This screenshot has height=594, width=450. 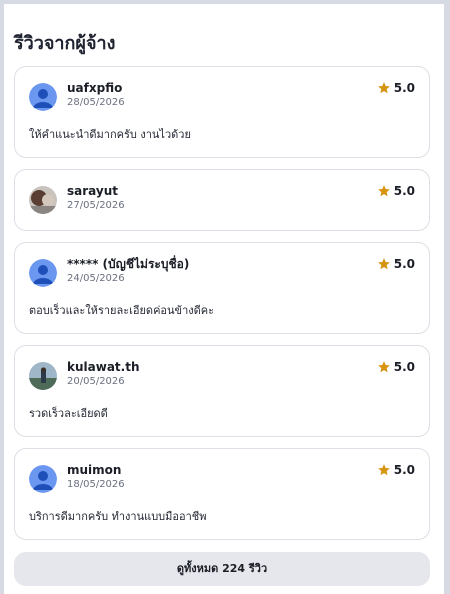 What do you see at coordinates (96, 205) in the screenshot?
I see `review-date: 27/05/2026` at bounding box center [96, 205].